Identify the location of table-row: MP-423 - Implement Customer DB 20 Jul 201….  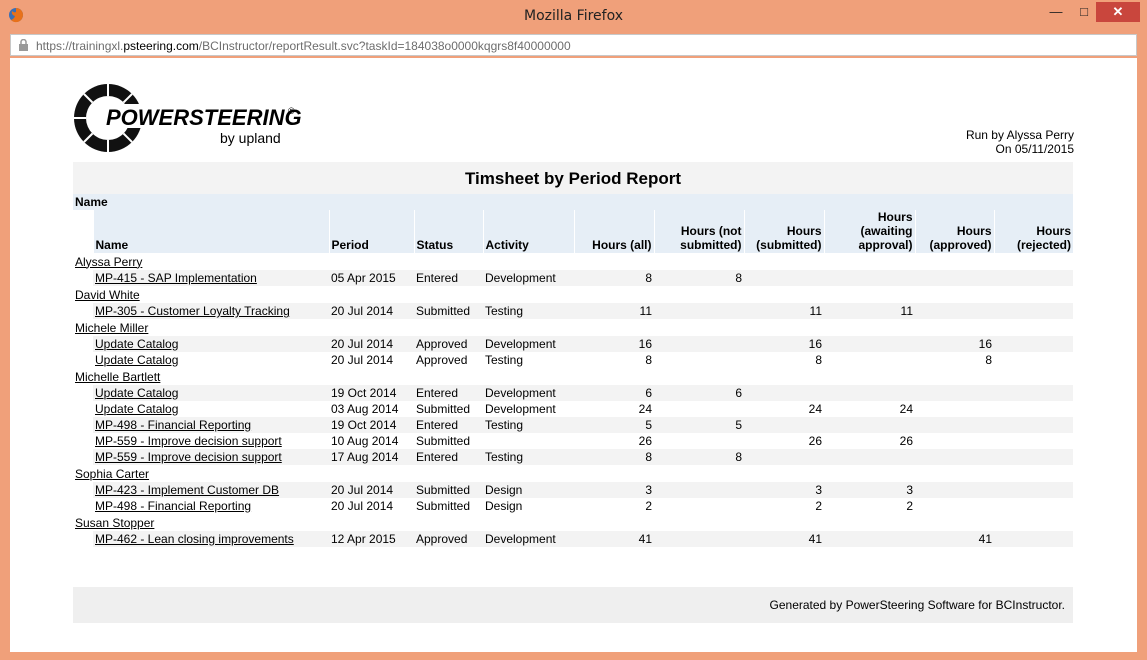
(573, 490).